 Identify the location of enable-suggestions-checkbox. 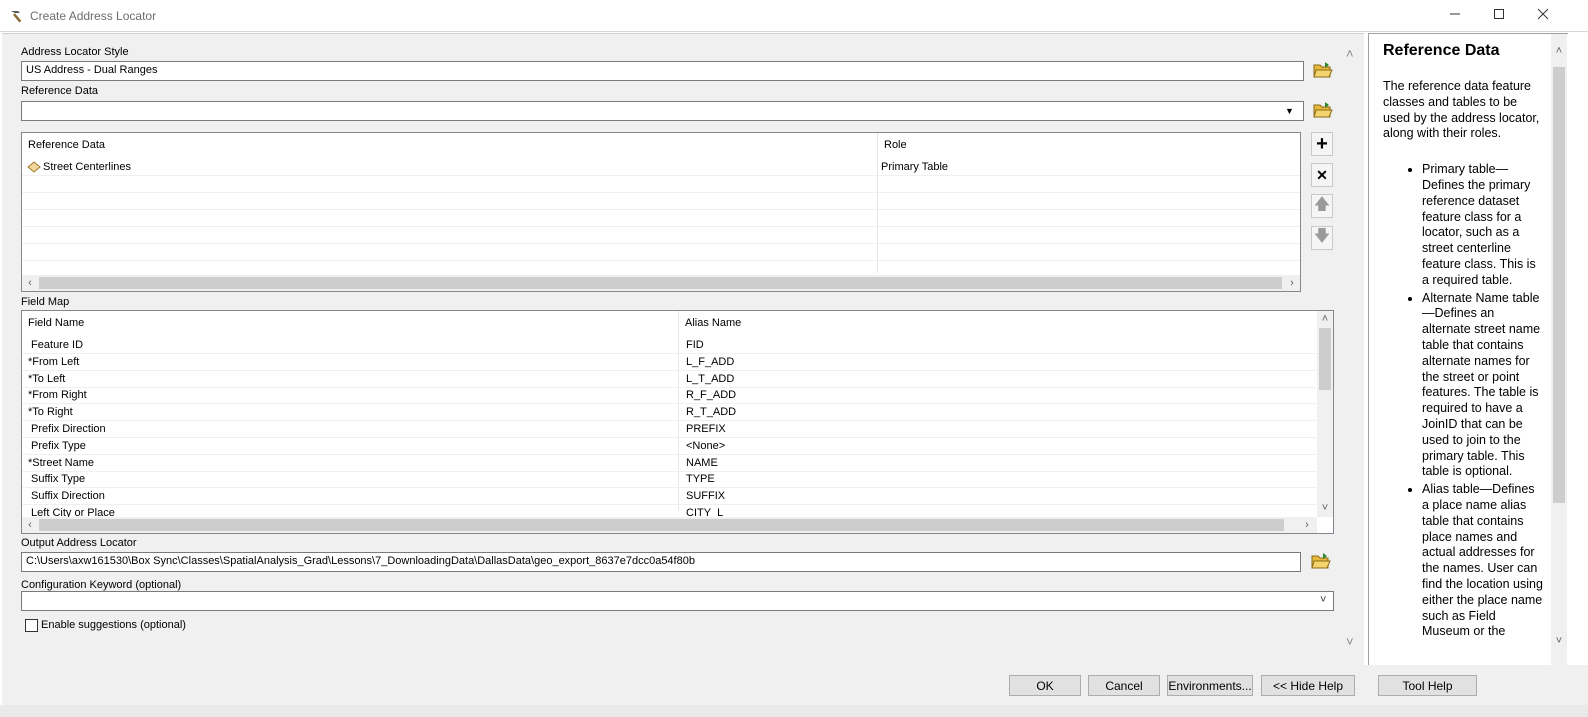
(31, 625).